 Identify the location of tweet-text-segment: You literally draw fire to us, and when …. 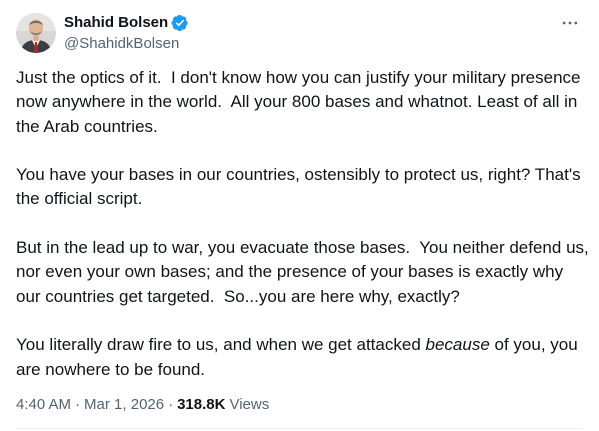
(221, 345).